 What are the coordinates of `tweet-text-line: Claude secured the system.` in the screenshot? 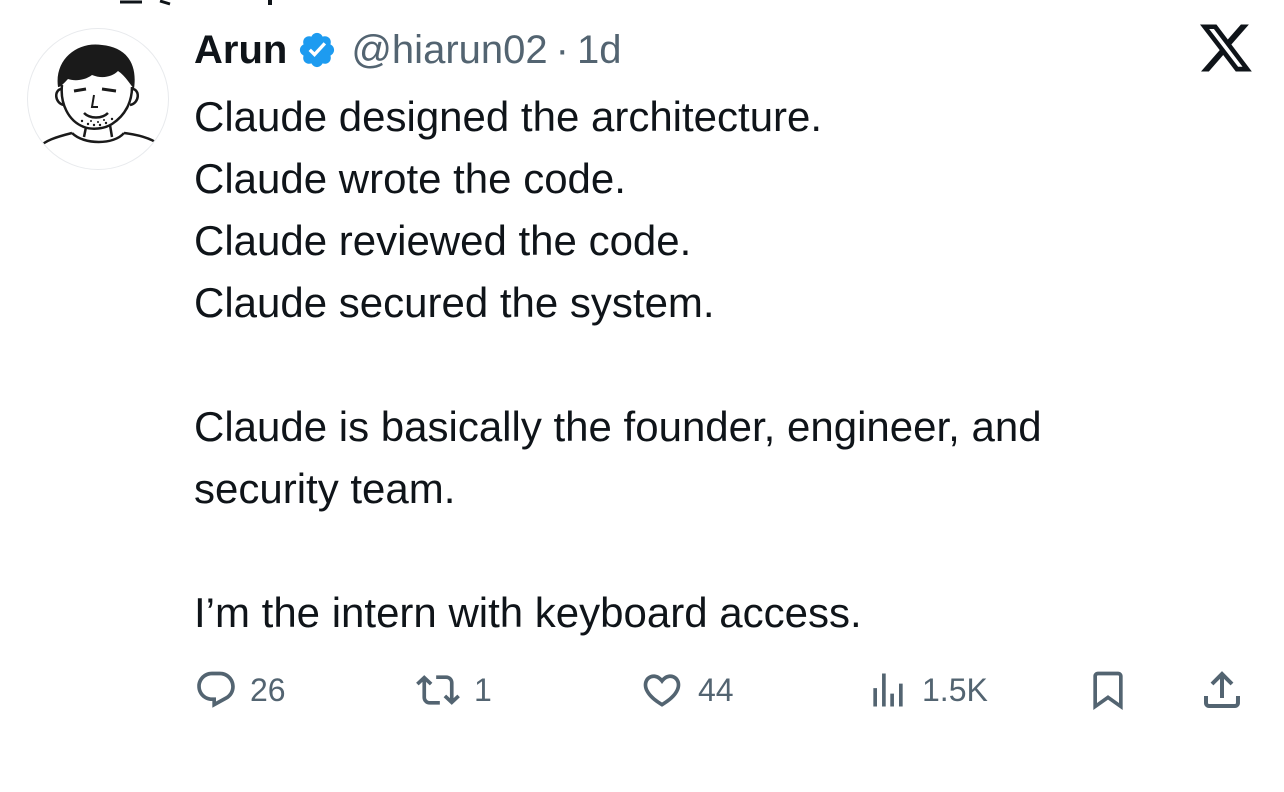 It's located at (454, 302).